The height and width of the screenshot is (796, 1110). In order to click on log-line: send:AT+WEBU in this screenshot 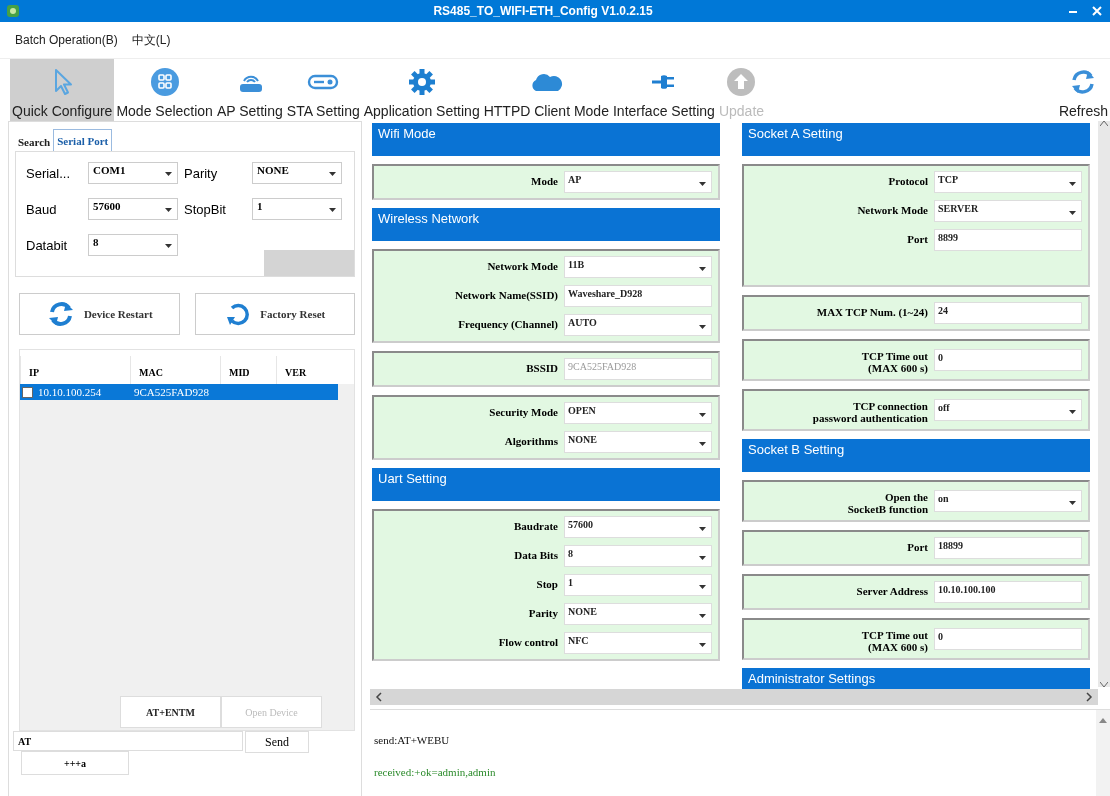, I will do `click(412, 740)`.